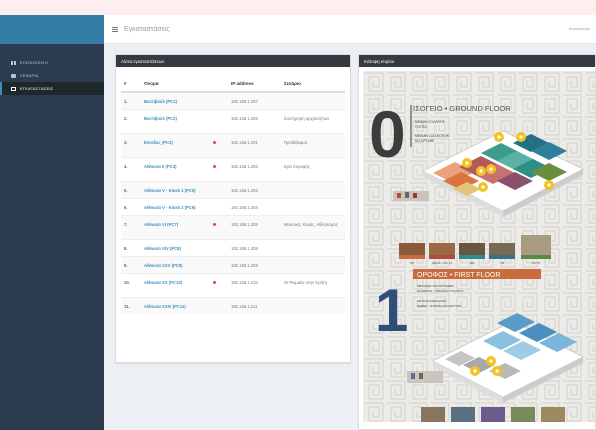 The image size is (596, 430). Describe the element at coordinates (131, 144) in the screenshot. I see `row-number: 3.` at that location.